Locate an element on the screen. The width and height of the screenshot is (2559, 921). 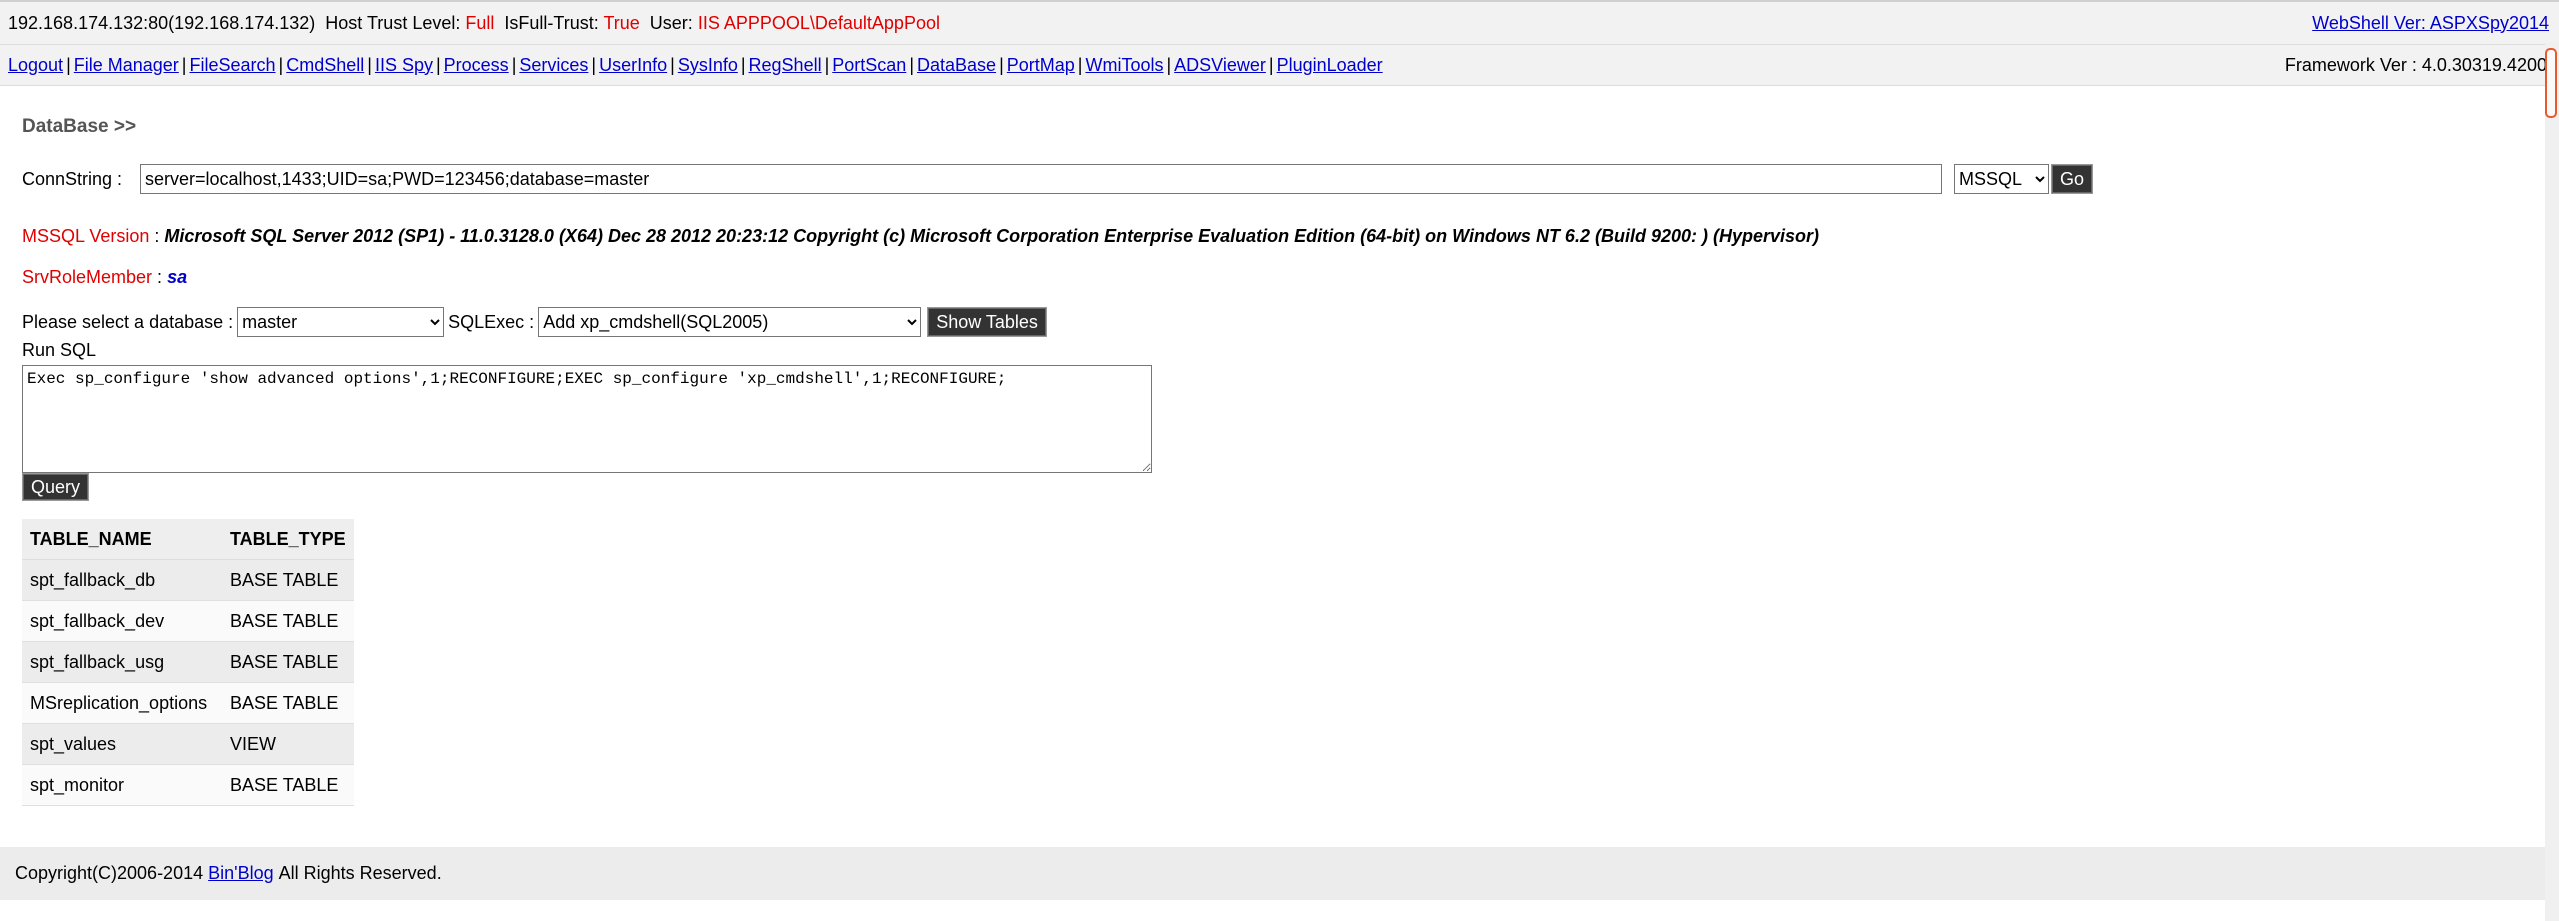
role-member-line: SrvRoleMember : sa is located at coordinates (1279, 277).